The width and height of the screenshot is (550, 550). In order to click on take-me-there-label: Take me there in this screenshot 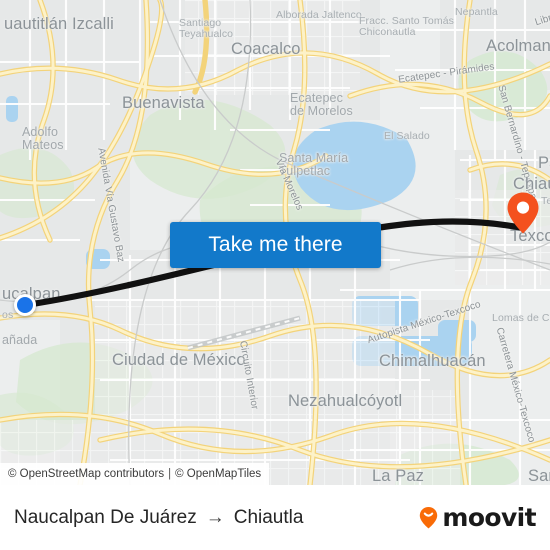, I will do `click(275, 244)`.